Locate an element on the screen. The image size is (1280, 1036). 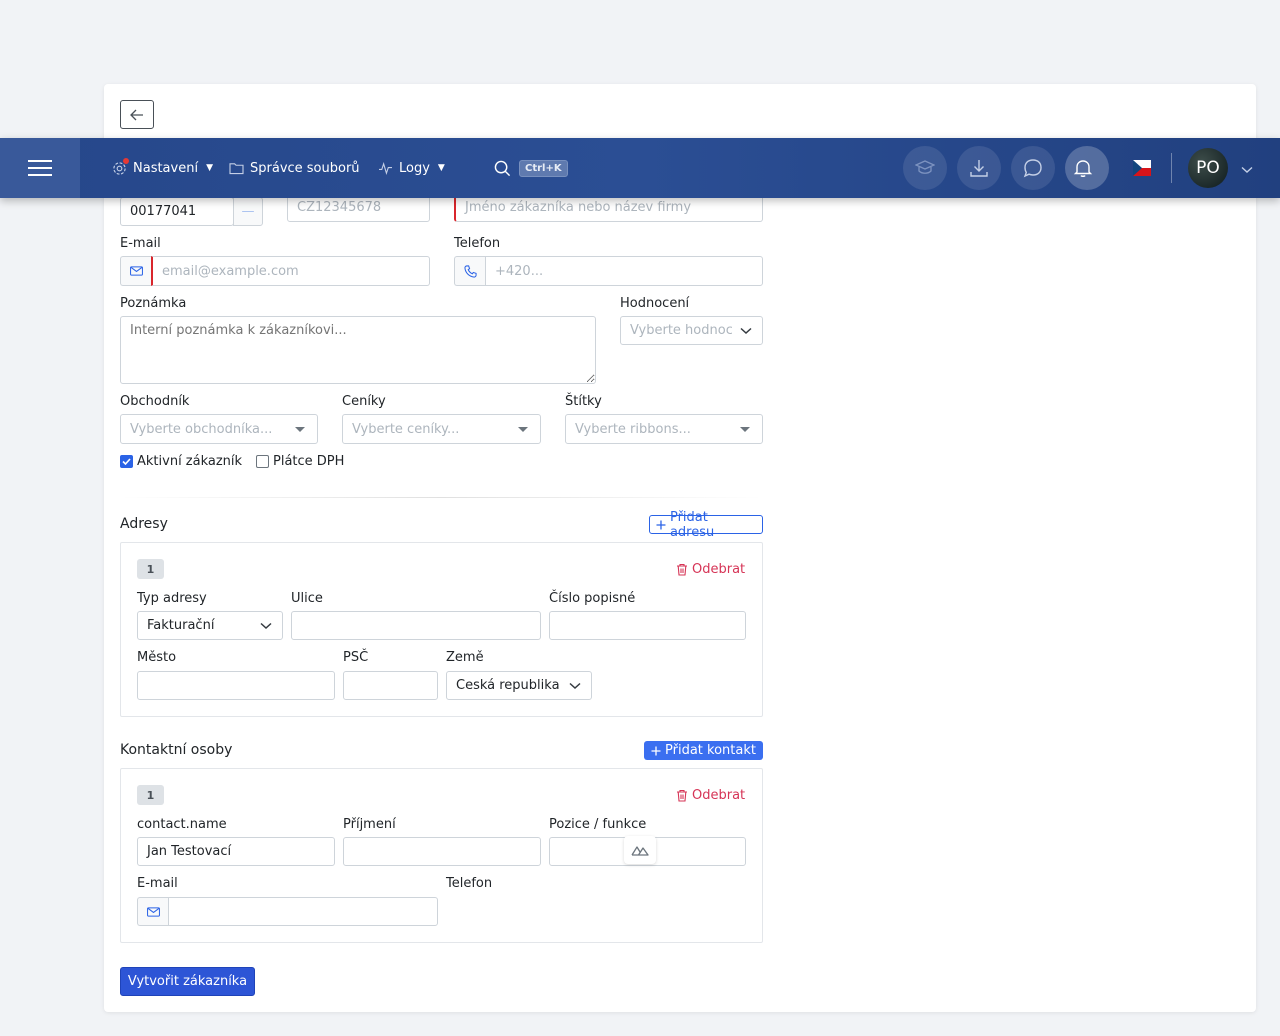
customer-name-placeholder: Jméno zákazníka nebo název firmy is located at coordinates (578, 207).